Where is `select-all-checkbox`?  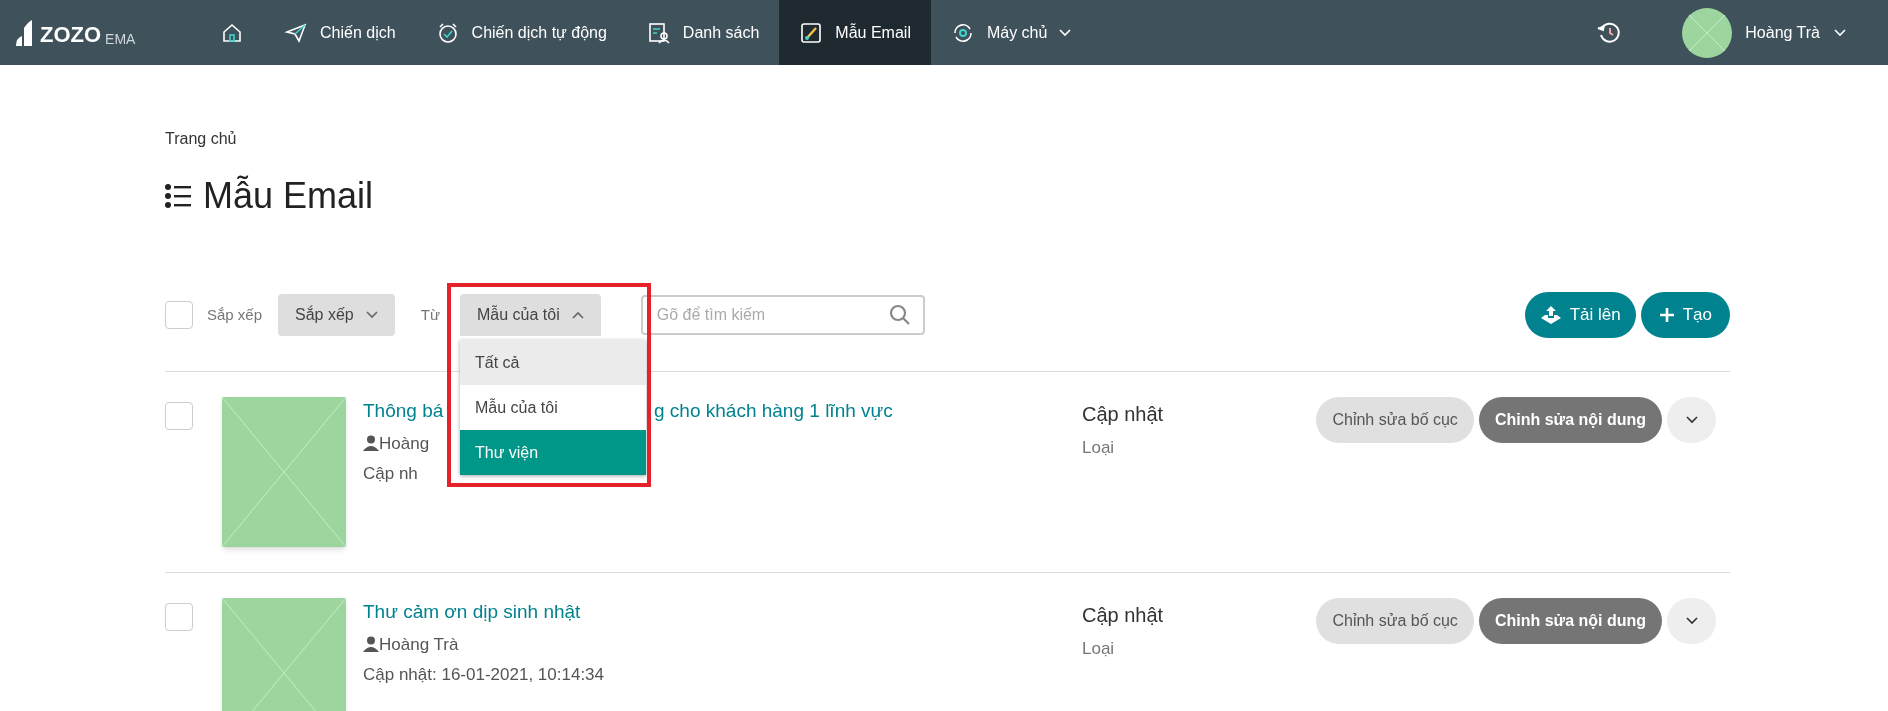
select-all-checkbox is located at coordinates (179, 315).